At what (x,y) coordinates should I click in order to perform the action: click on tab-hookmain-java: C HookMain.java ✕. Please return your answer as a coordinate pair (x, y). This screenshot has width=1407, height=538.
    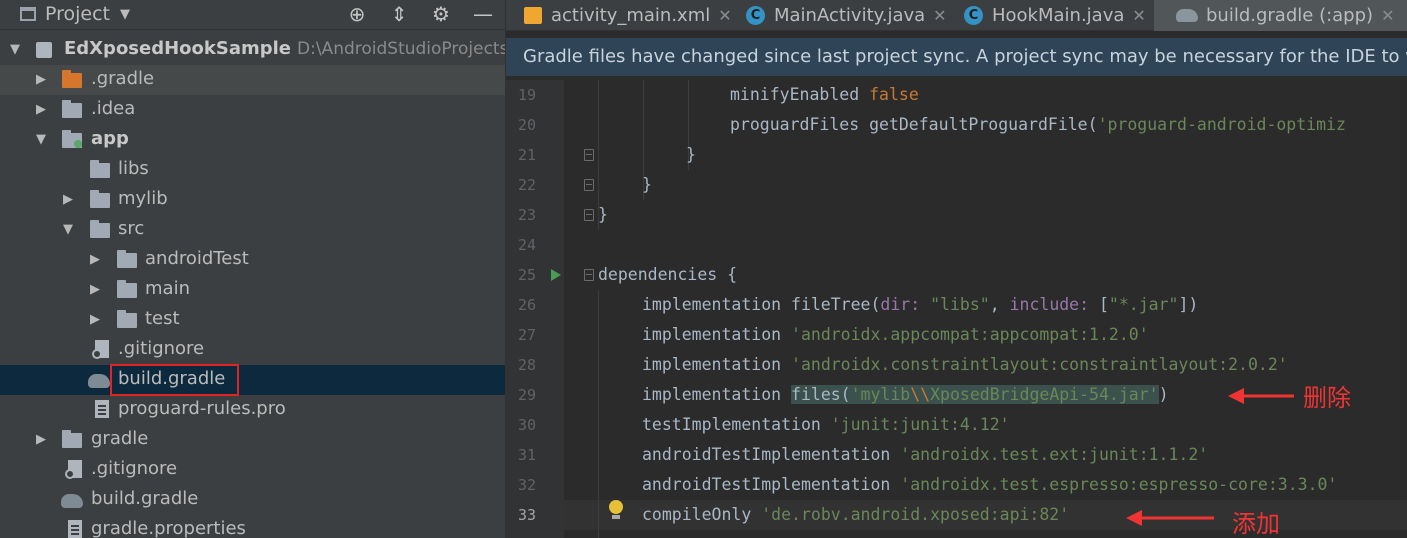
    Looking at the image, I should click on (1055, 15).